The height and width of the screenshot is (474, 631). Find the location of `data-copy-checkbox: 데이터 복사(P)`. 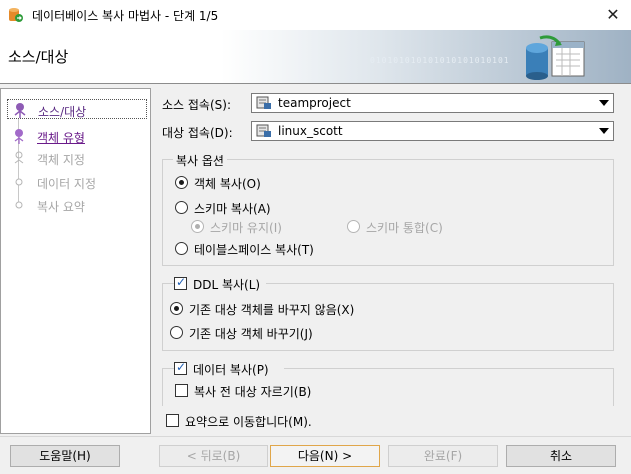

data-copy-checkbox: 데이터 복사(P) is located at coordinates (229, 369).